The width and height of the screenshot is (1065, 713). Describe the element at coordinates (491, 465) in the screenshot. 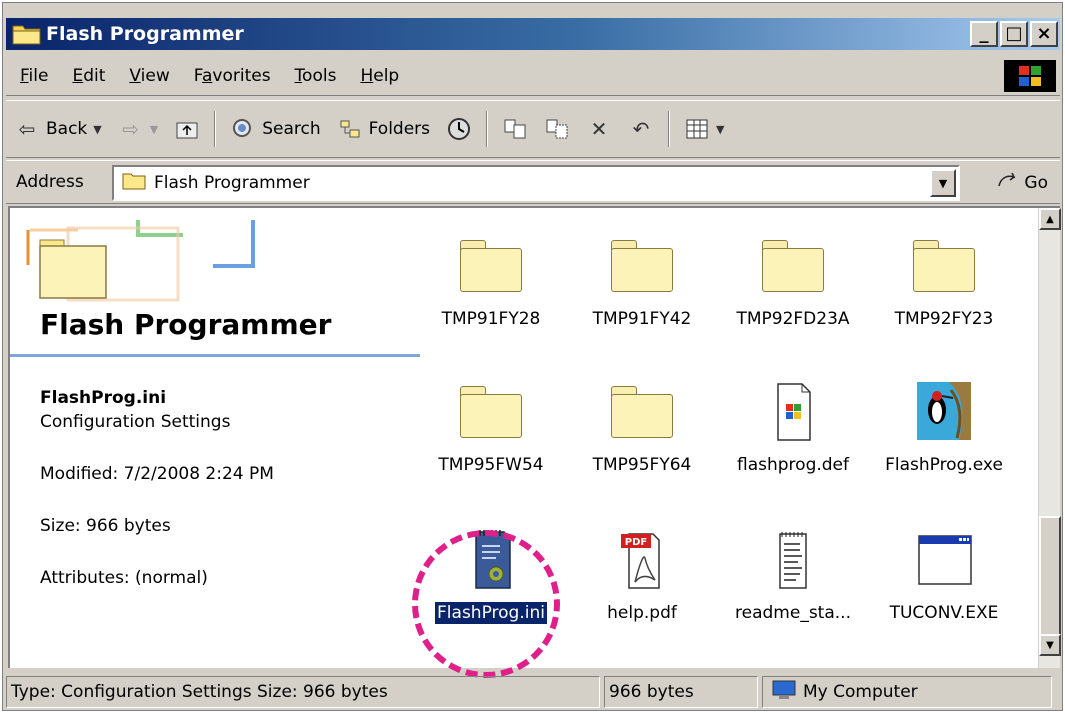

I see `file-item-label: TMP95FW54` at that location.